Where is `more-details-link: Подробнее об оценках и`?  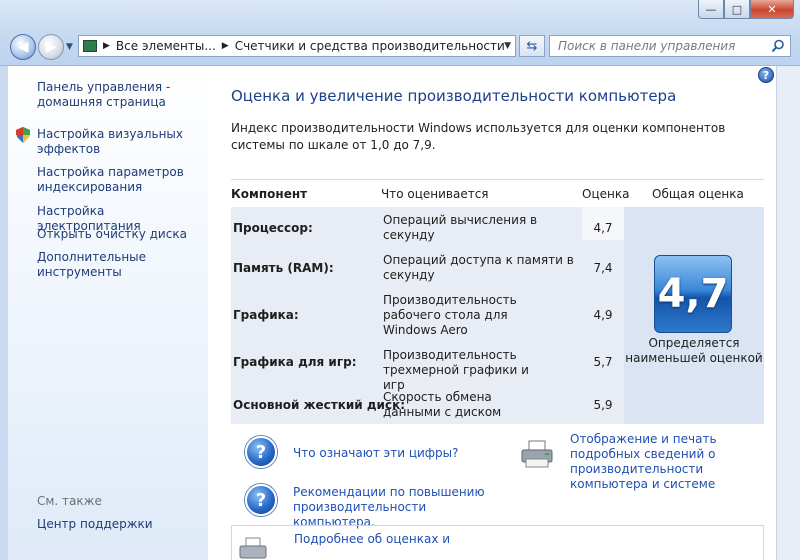 more-details-link: Подробнее об оценках и is located at coordinates (394, 539).